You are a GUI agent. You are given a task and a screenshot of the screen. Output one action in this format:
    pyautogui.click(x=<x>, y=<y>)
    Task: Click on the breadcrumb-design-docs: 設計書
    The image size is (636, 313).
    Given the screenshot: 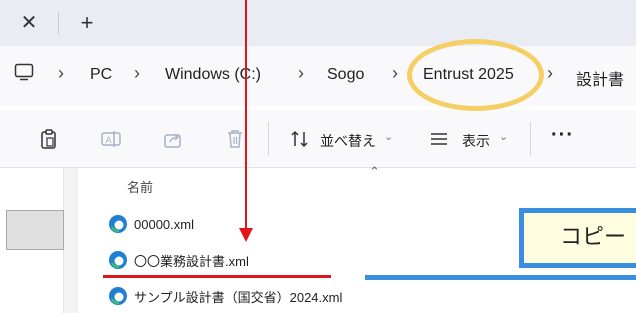 What is the action you would take?
    pyautogui.click(x=600, y=78)
    